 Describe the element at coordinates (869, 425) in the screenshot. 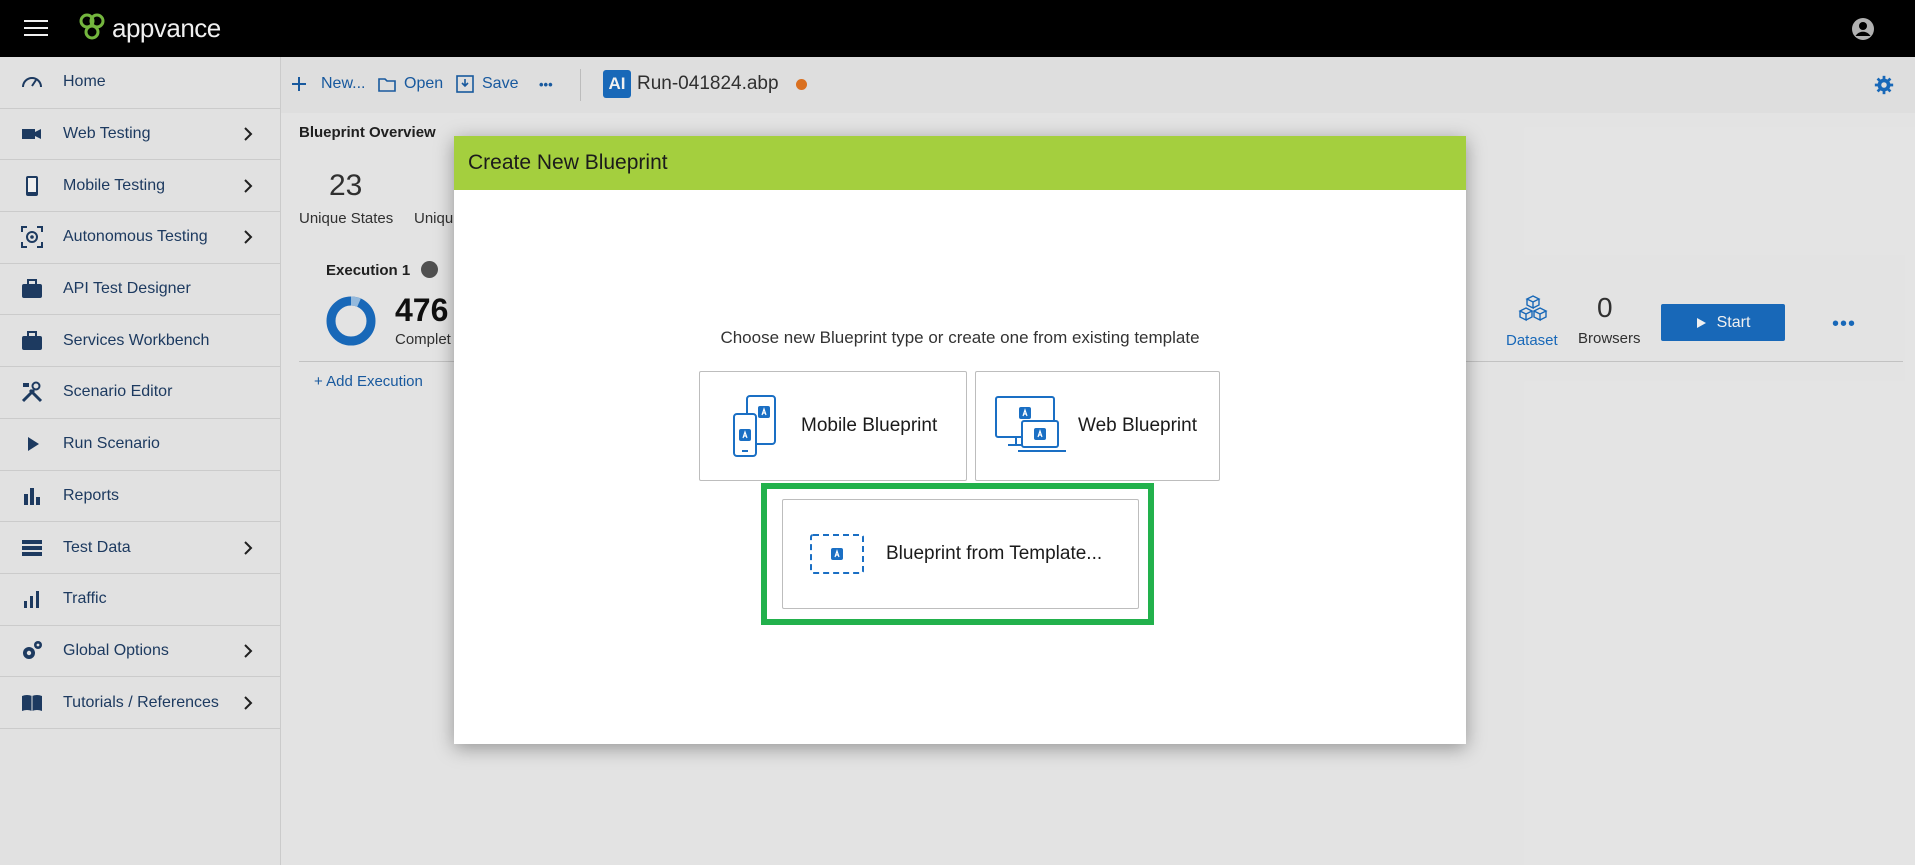

I see `mobile-blueprint-label: Mobile Blueprint` at that location.